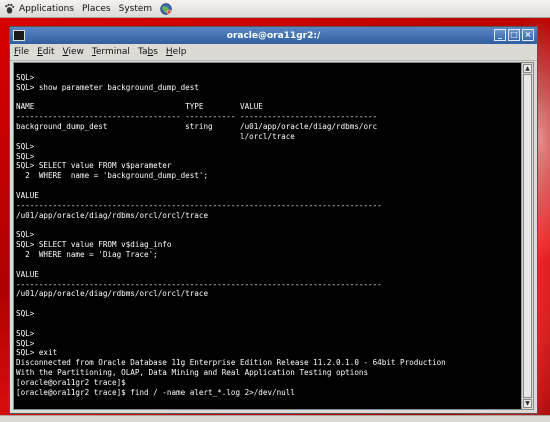 The width and height of the screenshot is (550, 422). I want to click on network-launcher, so click(166, 8).